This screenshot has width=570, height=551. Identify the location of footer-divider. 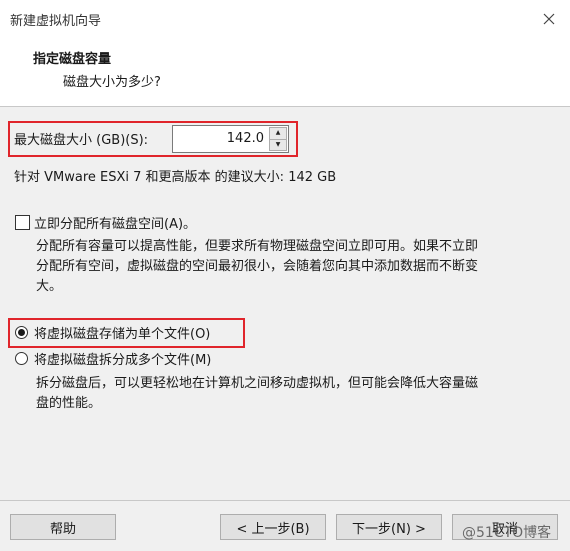
(285, 500).